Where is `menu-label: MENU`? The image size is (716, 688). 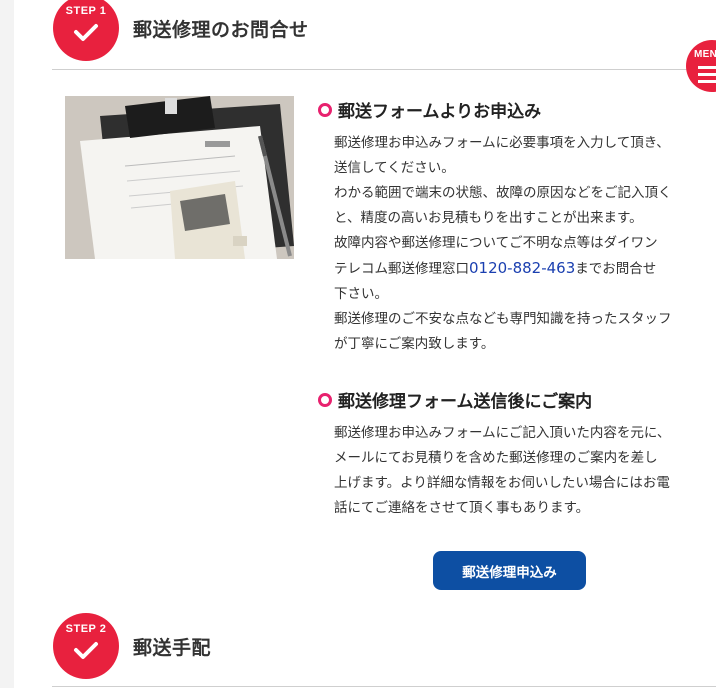
menu-label: MENU is located at coordinates (705, 54).